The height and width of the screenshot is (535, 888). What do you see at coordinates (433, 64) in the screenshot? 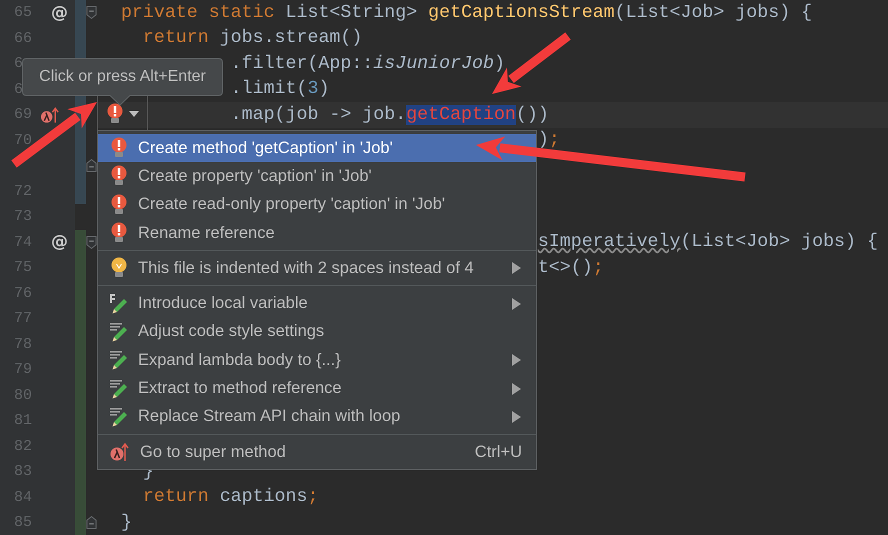
I see `code-token: isJuniorJob` at bounding box center [433, 64].